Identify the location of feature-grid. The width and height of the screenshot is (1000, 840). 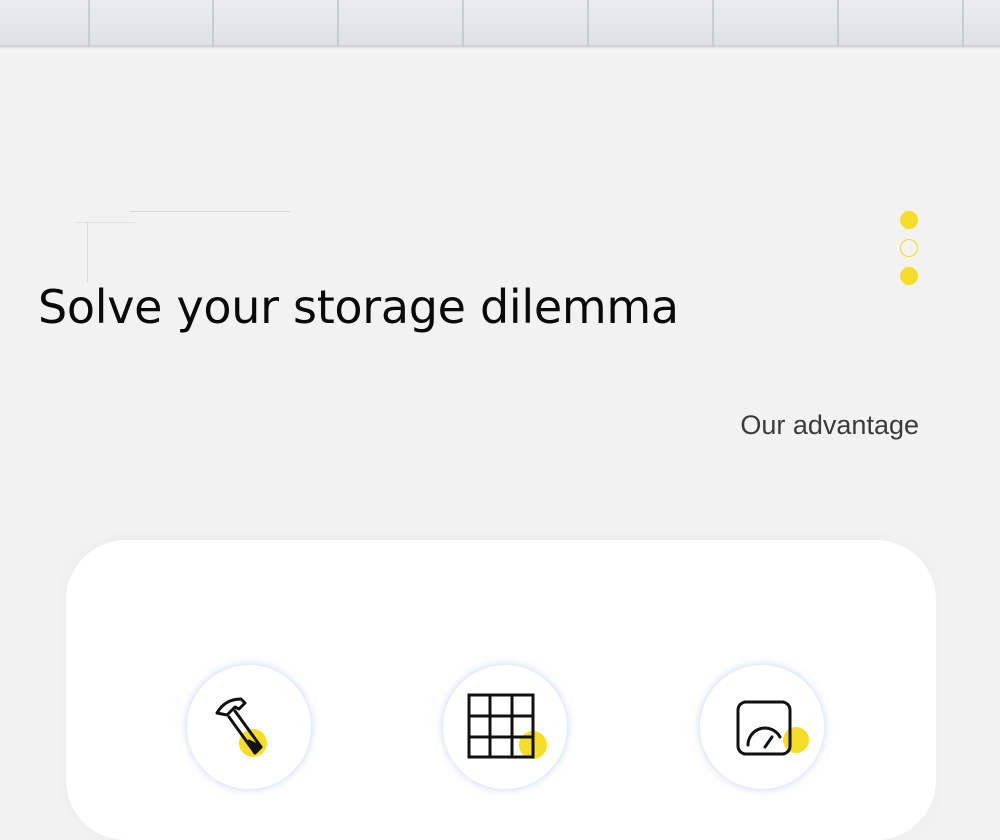
(505, 727).